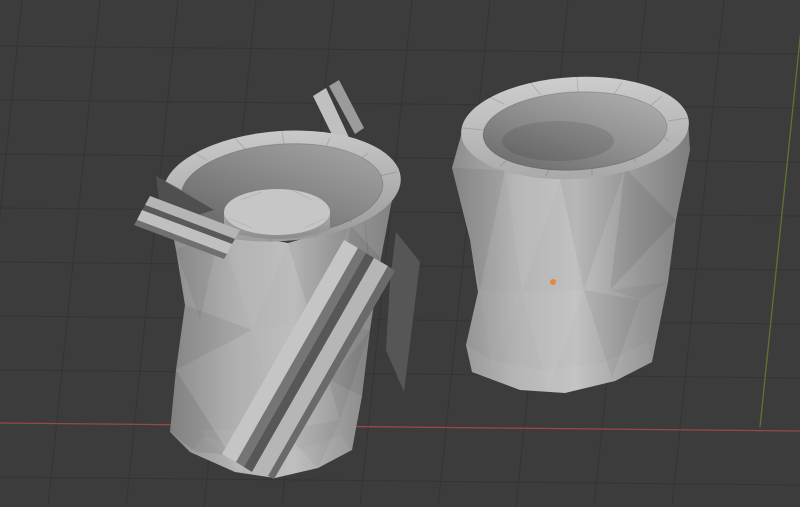  Describe the element at coordinates (553, 282) in the screenshot. I see `origin-dot` at that location.